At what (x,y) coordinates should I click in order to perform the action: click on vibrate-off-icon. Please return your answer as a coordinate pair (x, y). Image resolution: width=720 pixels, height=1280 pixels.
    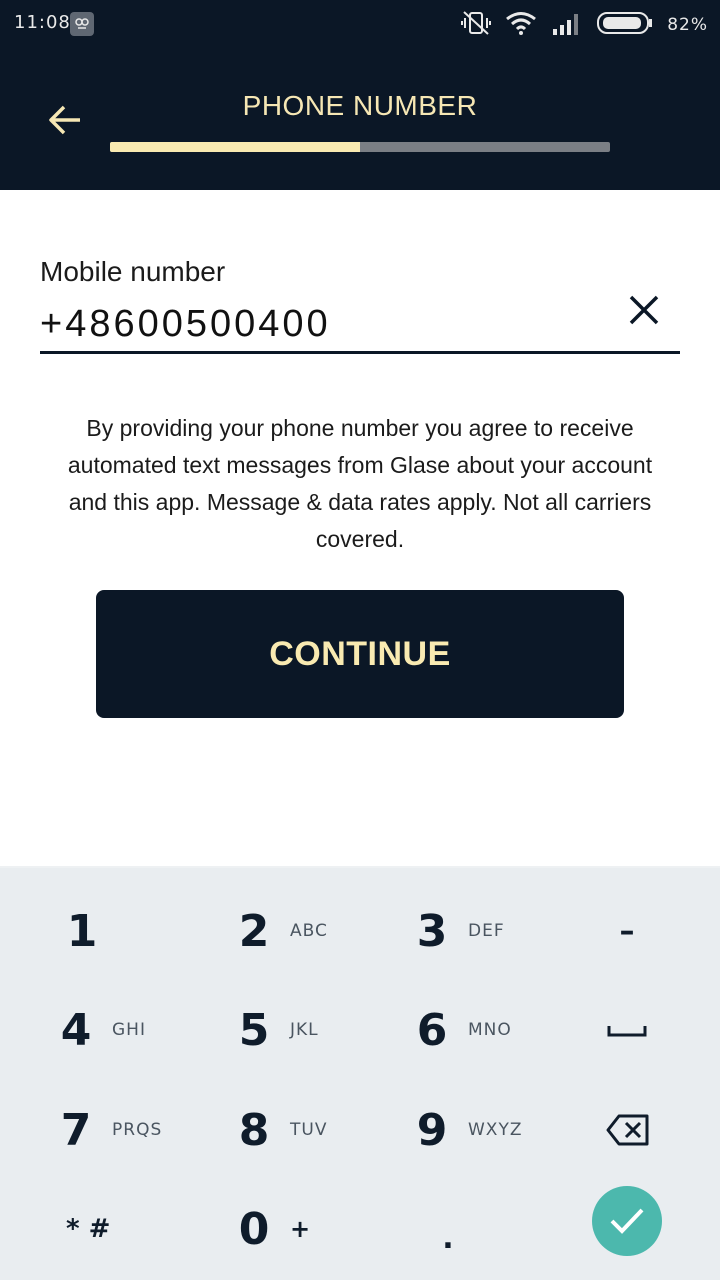
    Looking at the image, I should click on (476, 25).